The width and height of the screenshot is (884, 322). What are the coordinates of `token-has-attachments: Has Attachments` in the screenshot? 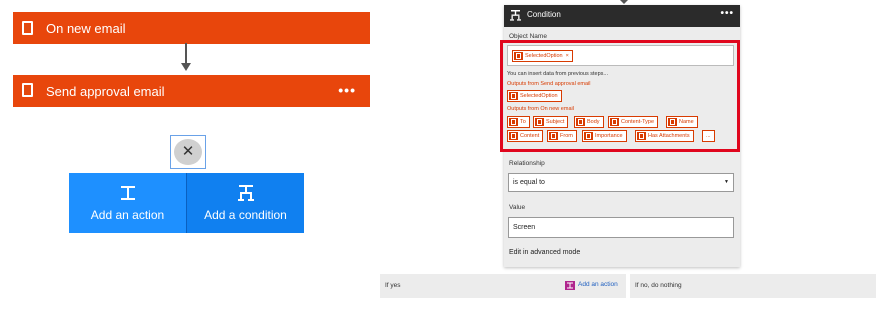 It's located at (664, 136).